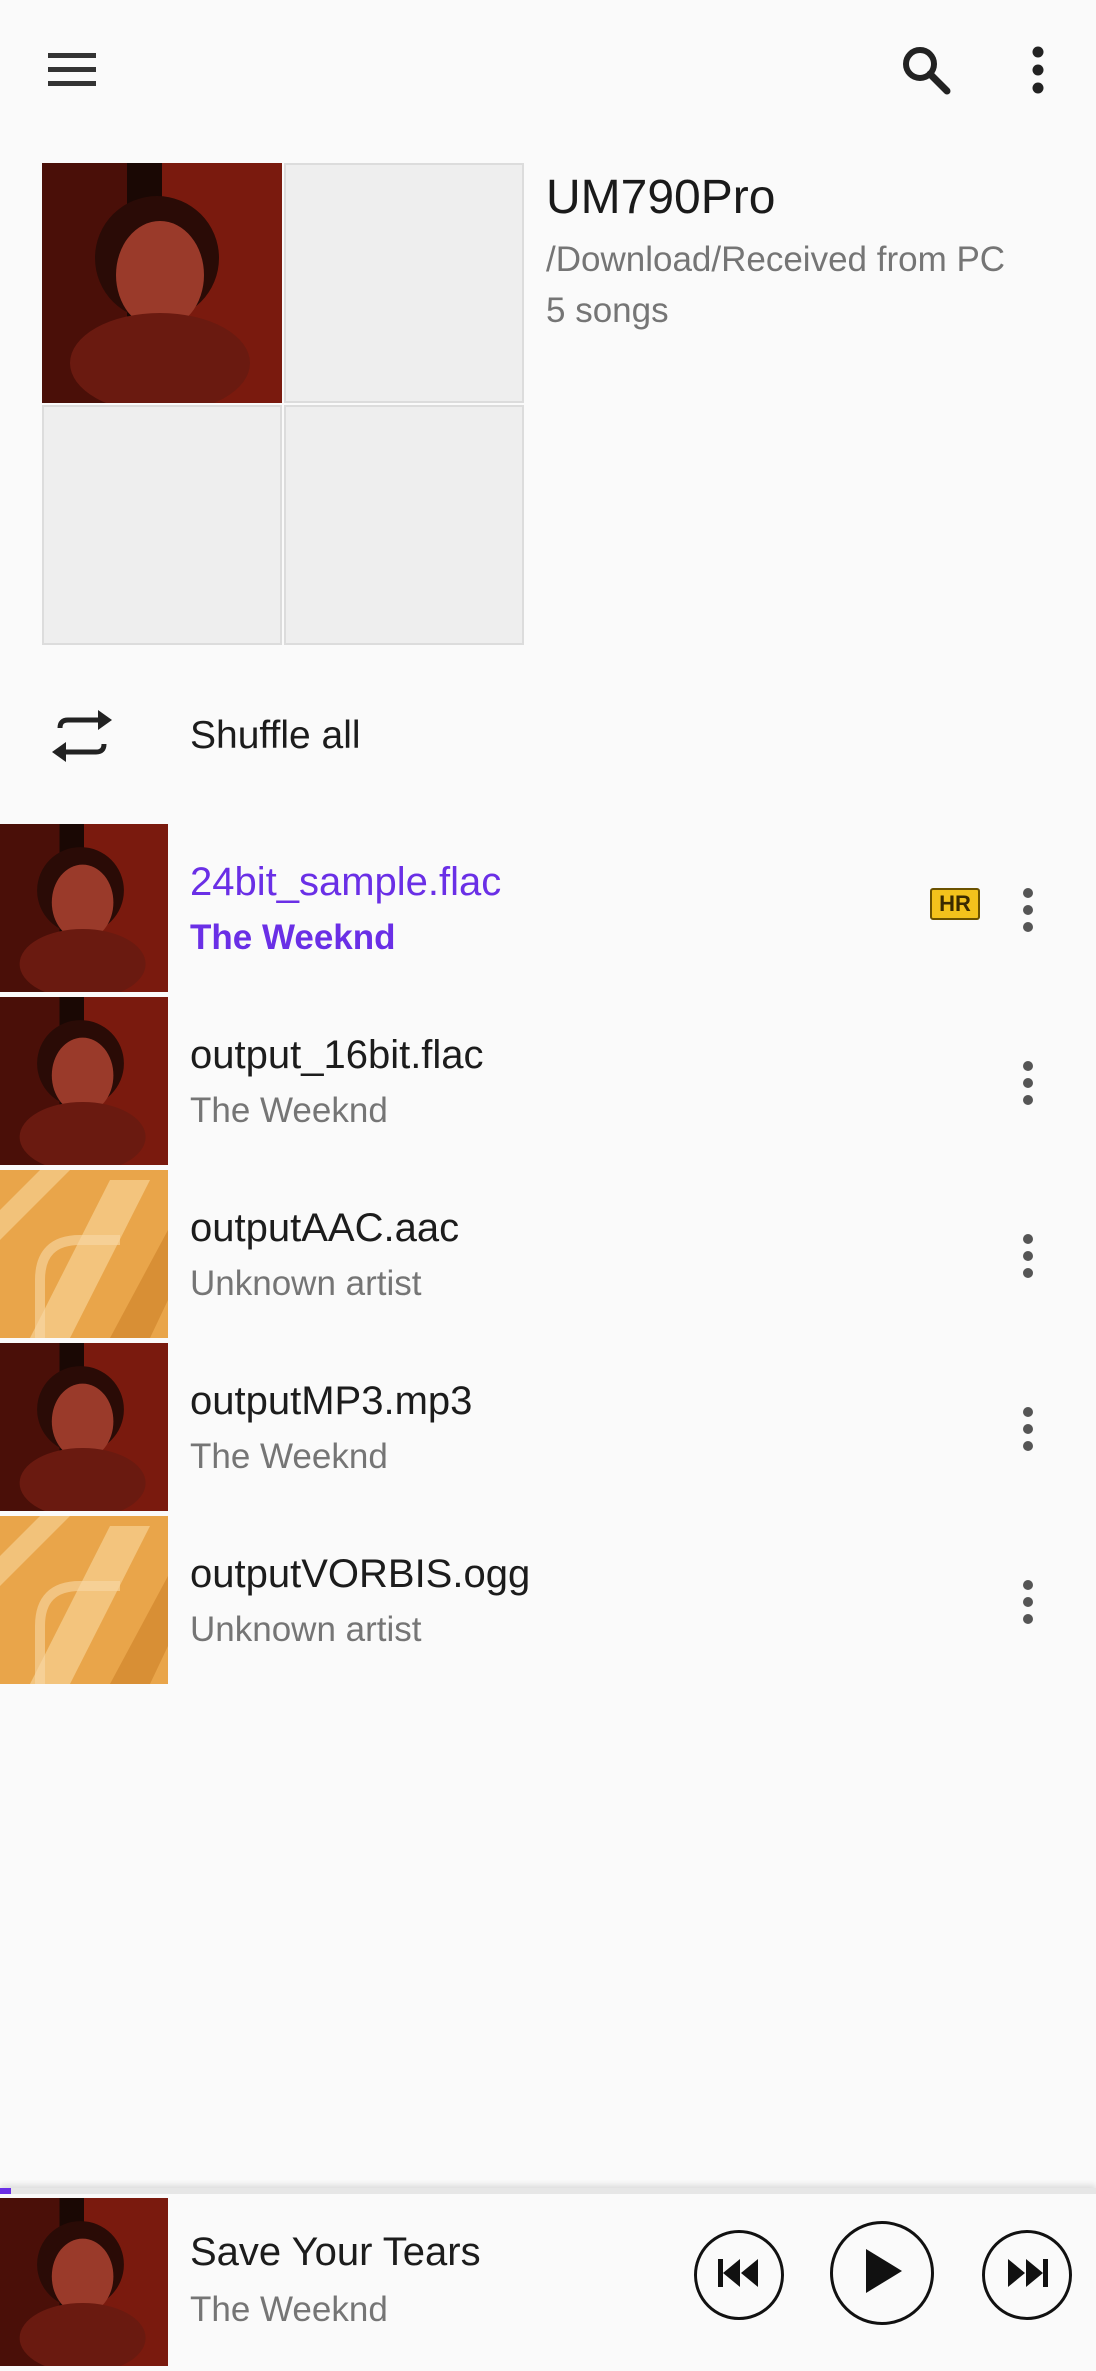  I want to click on now-playing-album-art, so click(84, 2282).